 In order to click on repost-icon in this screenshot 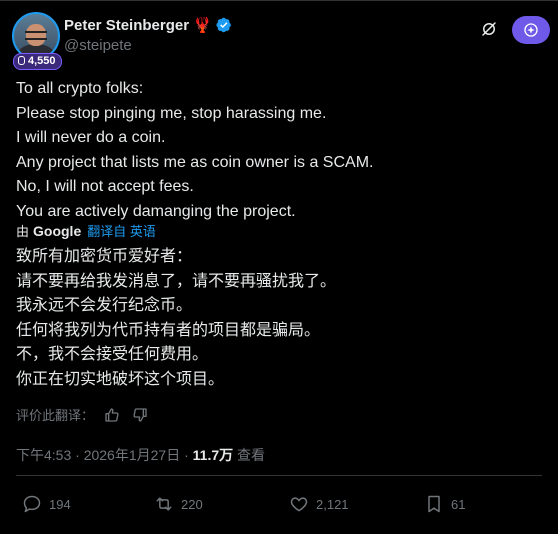, I will do `click(164, 504)`.